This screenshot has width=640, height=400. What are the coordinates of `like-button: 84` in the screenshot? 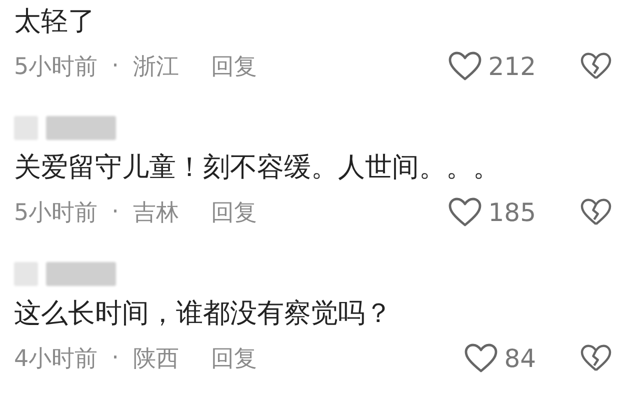 It's located at (500, 358).